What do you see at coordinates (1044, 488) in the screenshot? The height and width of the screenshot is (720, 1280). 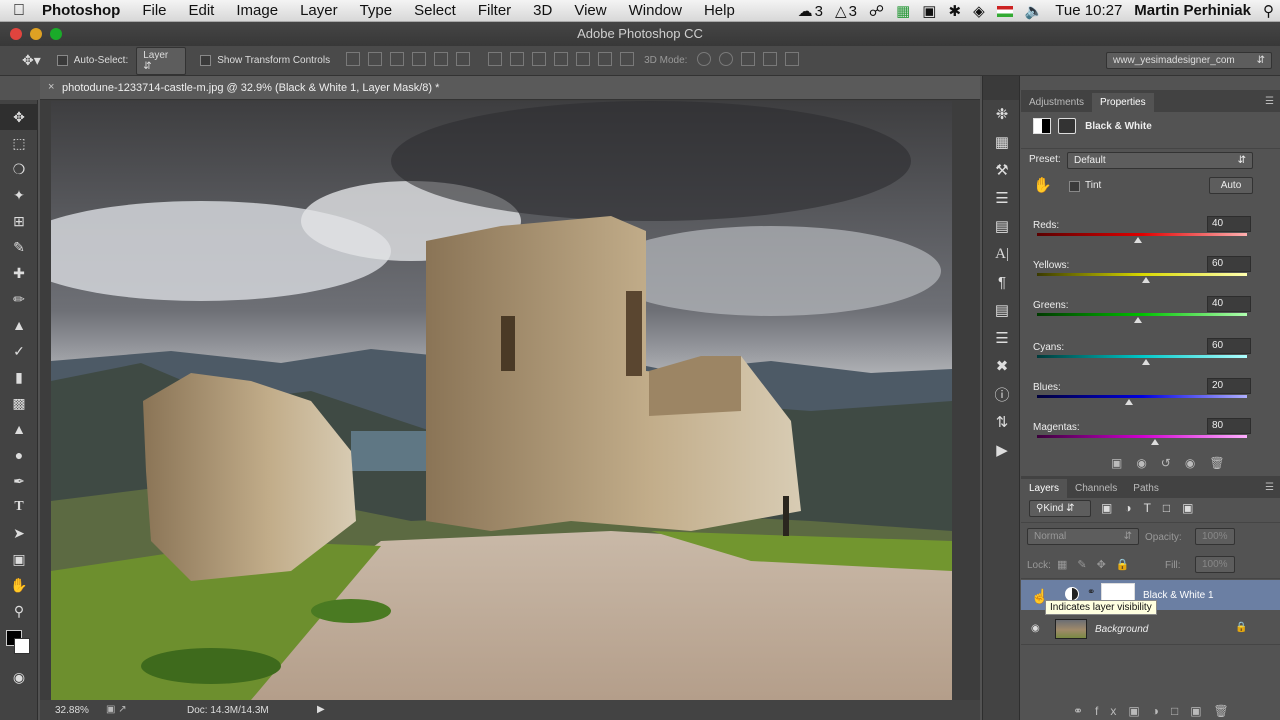 I see `tab-layers: Layers` at bounding box center [1044, 488].